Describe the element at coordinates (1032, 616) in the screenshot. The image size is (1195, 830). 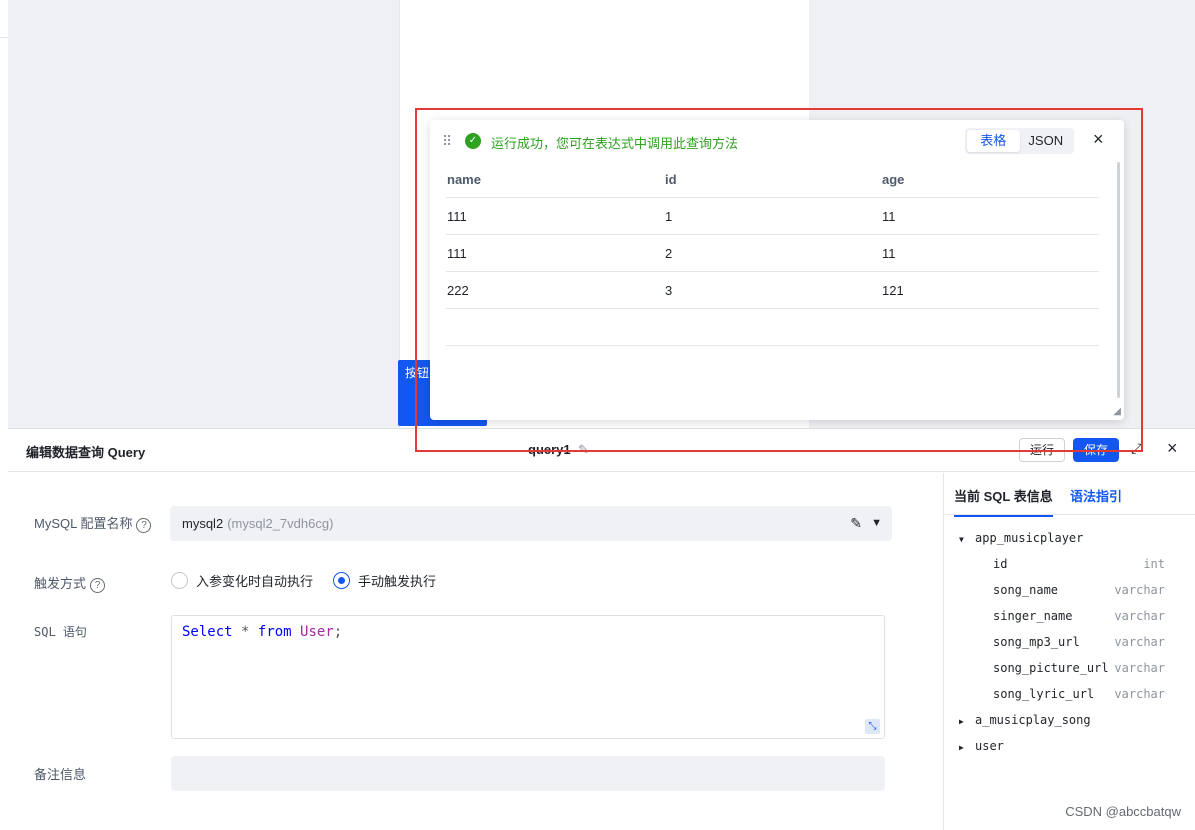
I see `tree-column: singer_name` at that location.